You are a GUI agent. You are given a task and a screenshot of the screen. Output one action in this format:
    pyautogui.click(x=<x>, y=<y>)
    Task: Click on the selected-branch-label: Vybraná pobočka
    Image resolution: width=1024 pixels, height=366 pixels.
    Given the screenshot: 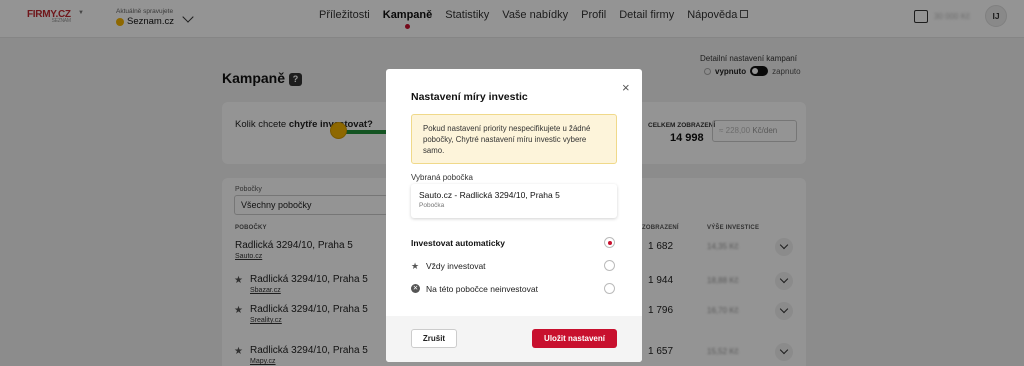 What is the action you would take?
    pyautogui.click(x=442, y=177)
    